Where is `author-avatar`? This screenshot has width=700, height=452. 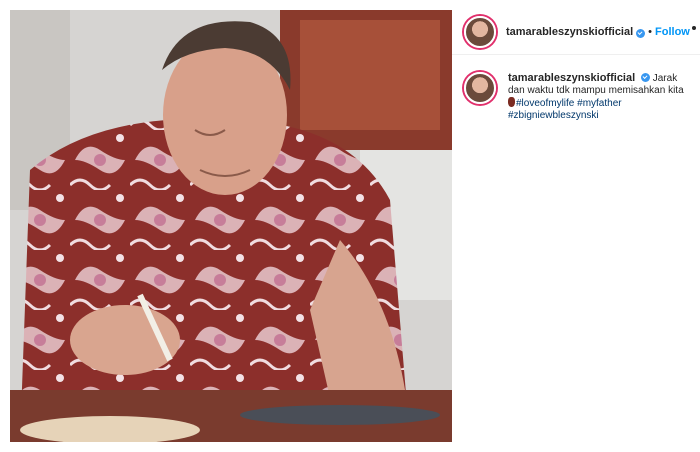 author-avatar is located at coordinates (480, 32).